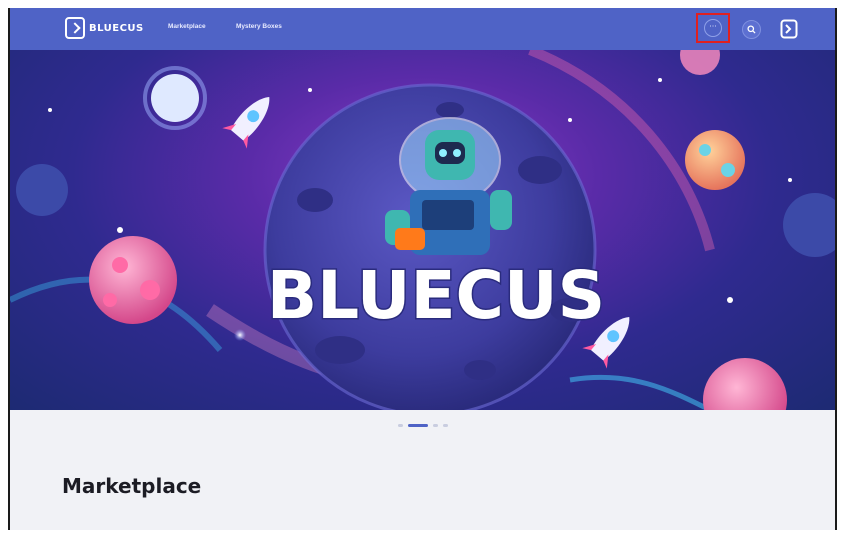  Describe the element at coordinates (187, 26) in the screenshot. I see `nav-link-marketplace: Marketplace` at that location.